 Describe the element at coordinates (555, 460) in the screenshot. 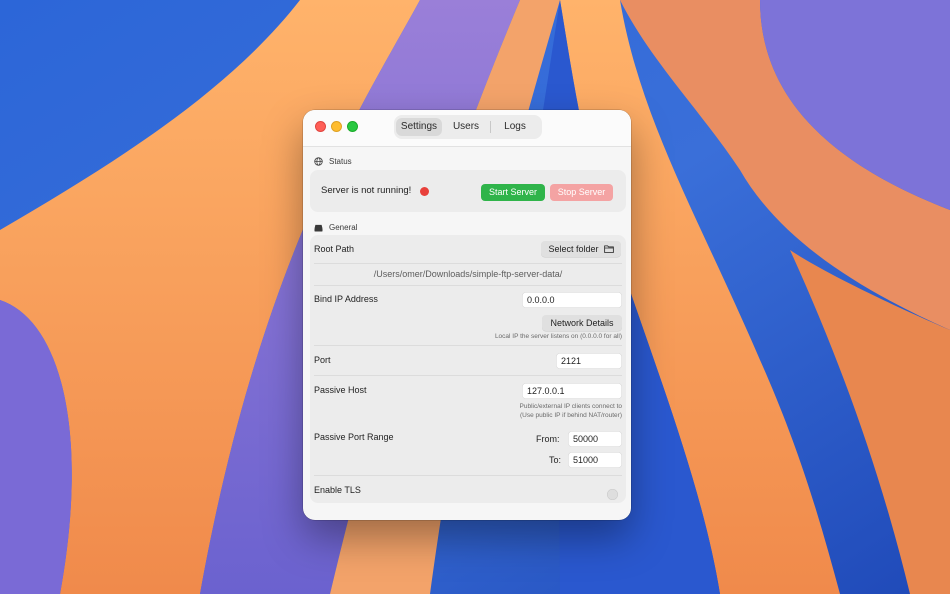

I see `to-label: To:` at that location.